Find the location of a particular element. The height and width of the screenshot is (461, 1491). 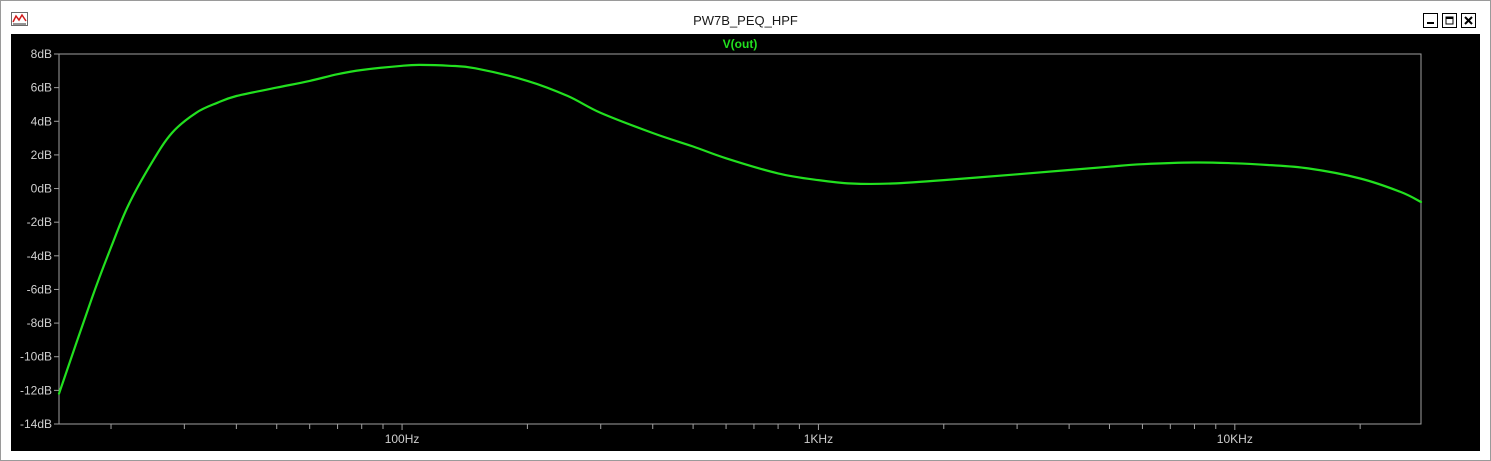

title-bar: PW7B_PEQ_HPF is located at coordinates (745, 16).